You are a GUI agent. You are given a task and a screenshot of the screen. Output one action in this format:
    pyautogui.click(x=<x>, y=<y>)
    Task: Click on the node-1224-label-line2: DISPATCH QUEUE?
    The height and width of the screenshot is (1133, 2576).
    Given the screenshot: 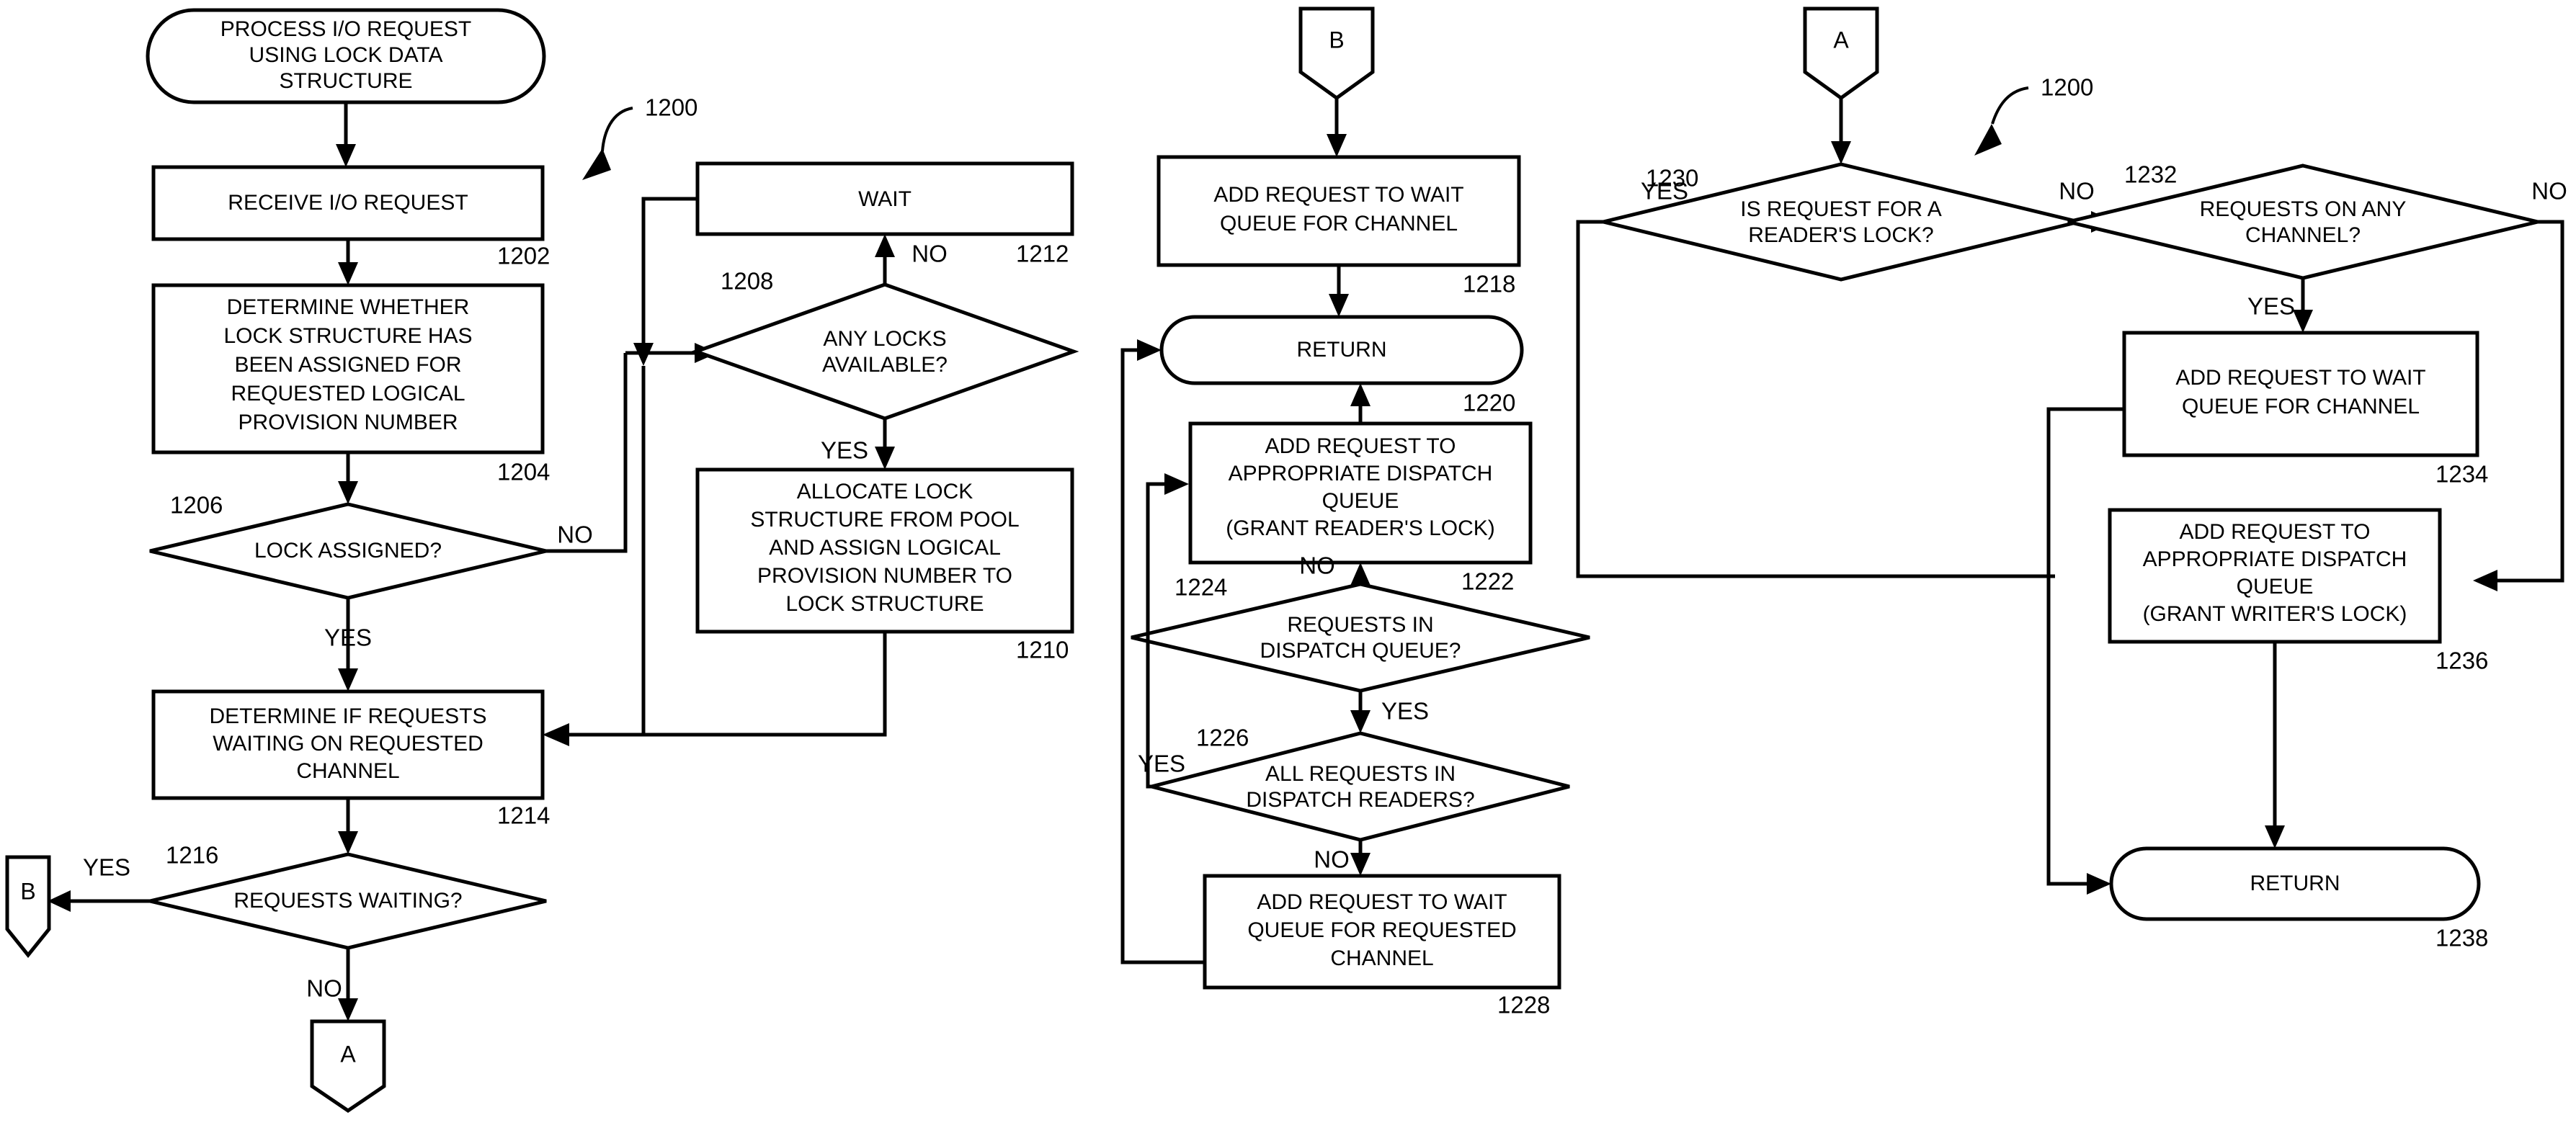 What is the action you would take?
    pyautogui.click(x=1360, y=651)
    